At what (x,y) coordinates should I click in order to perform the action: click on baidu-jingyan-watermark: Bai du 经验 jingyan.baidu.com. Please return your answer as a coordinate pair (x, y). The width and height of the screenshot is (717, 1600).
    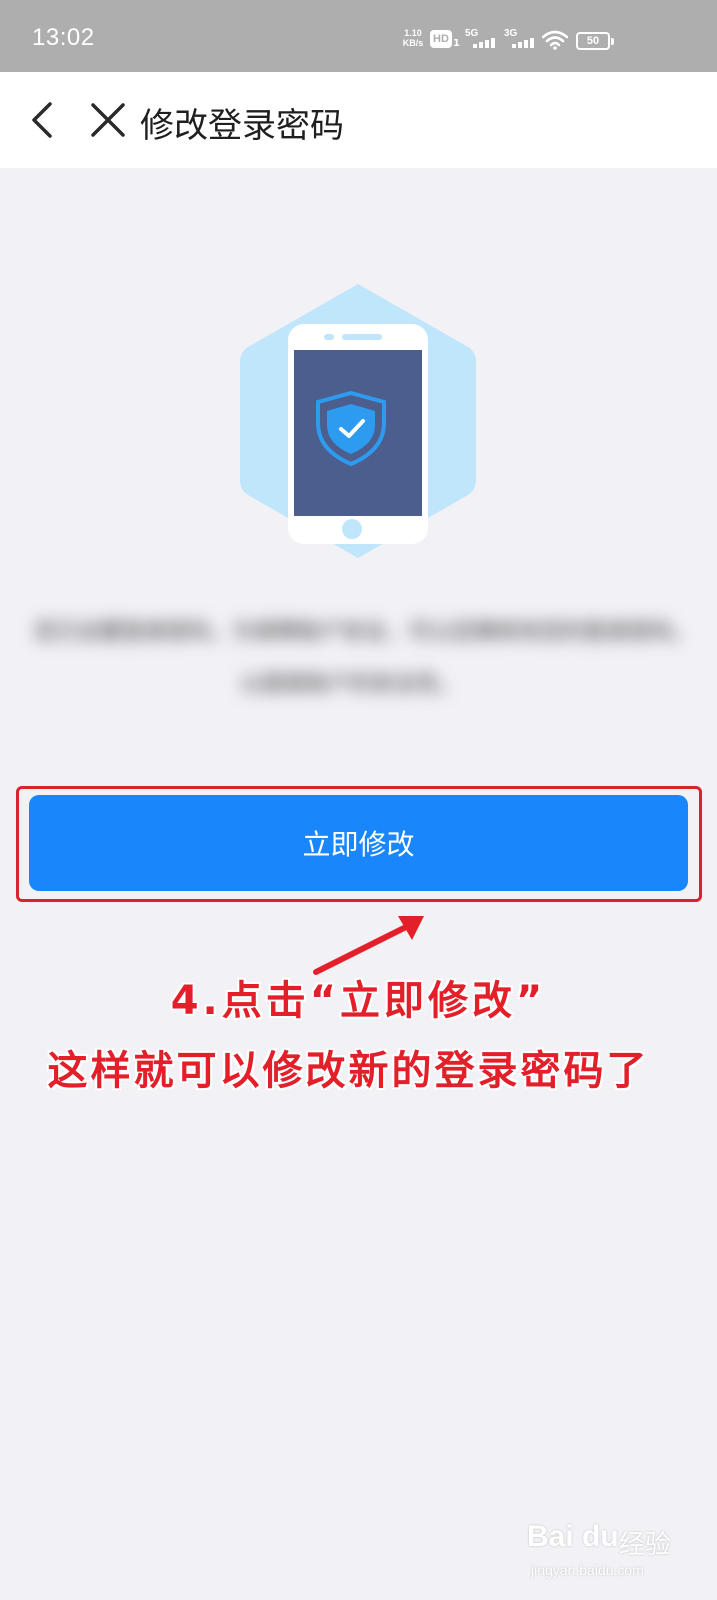
    Looking at the image, I should click on (607, 1548).